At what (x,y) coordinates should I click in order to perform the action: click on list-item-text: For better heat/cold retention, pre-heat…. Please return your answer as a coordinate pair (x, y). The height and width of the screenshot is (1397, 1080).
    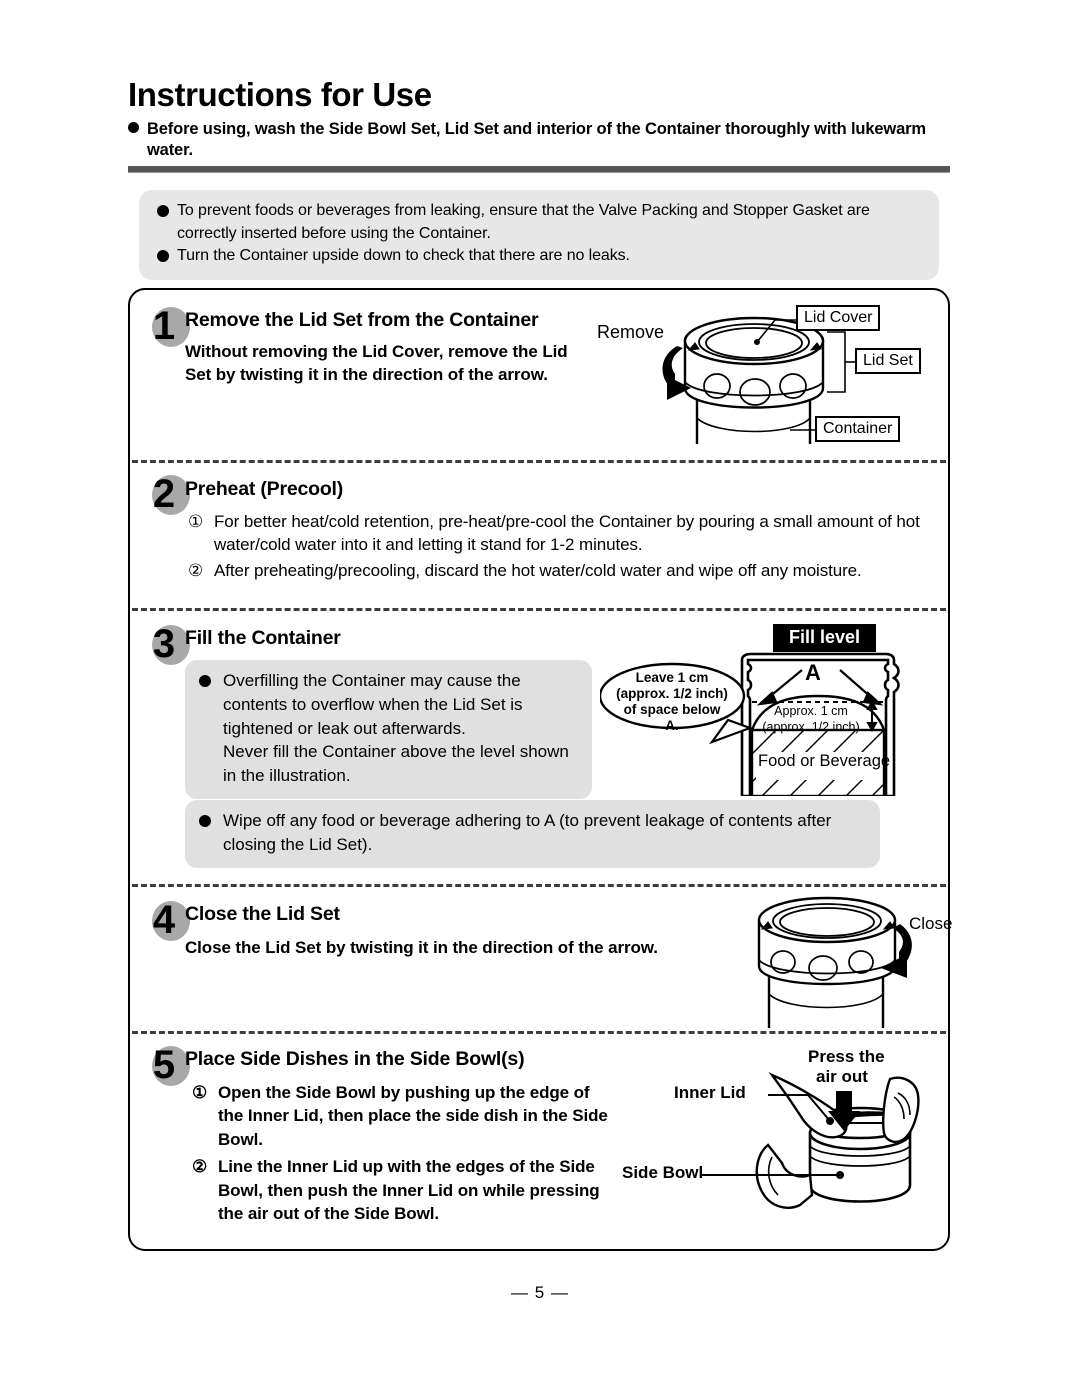
    Looking at the image, I should click on (567, 533).